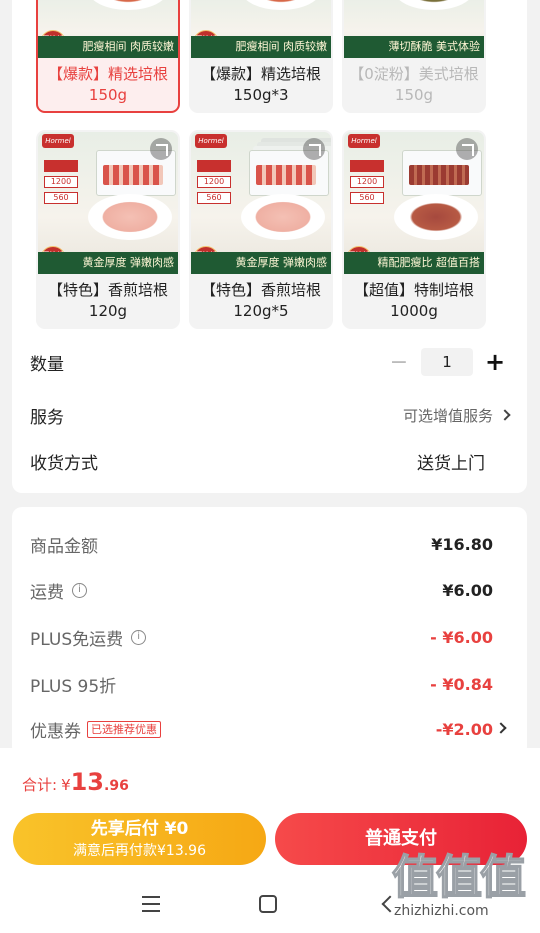 The height and width of the screenshot is (933, 540). What do you see at coordinates (64, 463) in the screenshot?
I see `delivery-label: 收货方式` at bounding box center [64, 463].